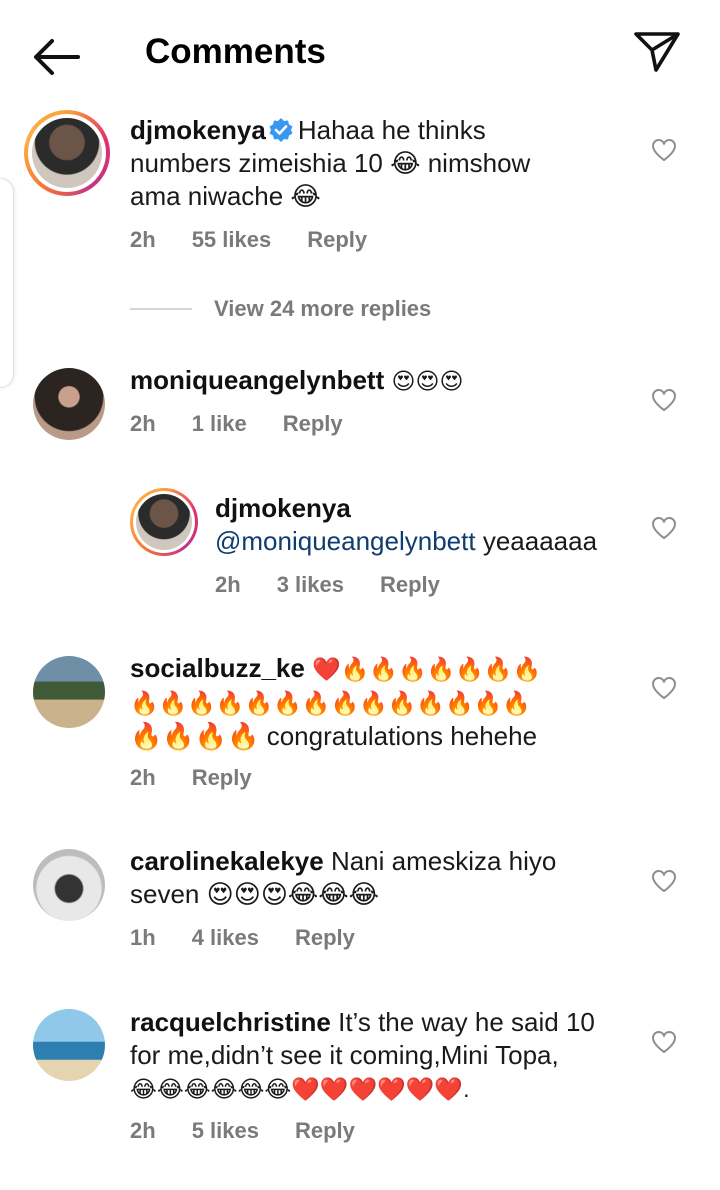 This screenshot has width=720, height=1190. Describe the element at coordinates (217, 668) in the screenshot. I see `comment-username: socialbuzz_ke` at that location.